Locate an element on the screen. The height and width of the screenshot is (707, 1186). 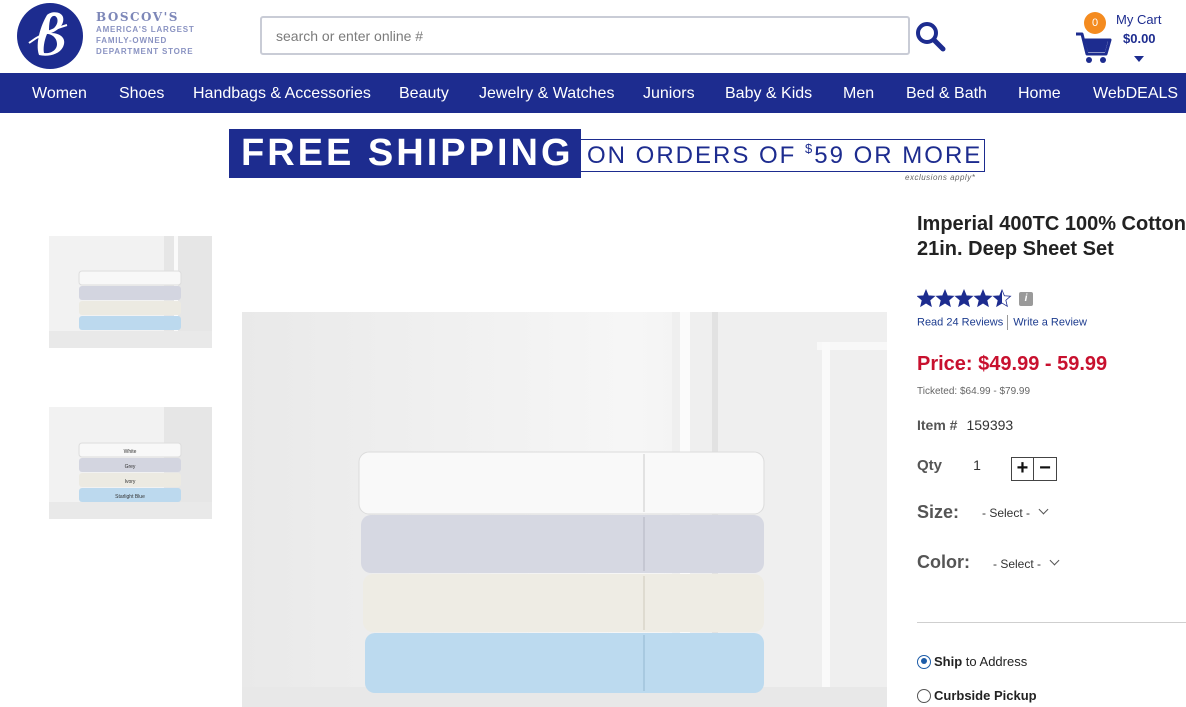
ticketed-price: Ticketed: $64.99 - $79.99 is located at coordinates (974, 391).